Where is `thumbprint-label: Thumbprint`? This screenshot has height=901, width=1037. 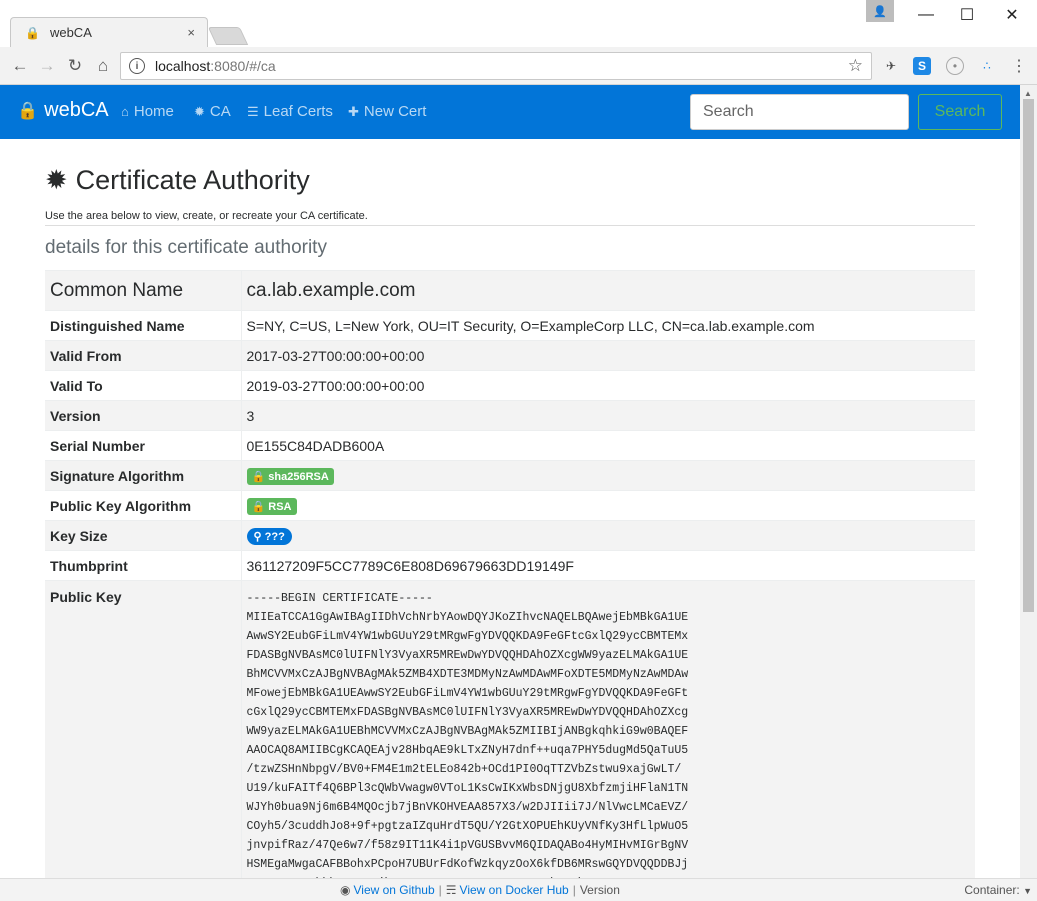
thumbprint-label: Thumbprint is located at coordinates (143, 565).